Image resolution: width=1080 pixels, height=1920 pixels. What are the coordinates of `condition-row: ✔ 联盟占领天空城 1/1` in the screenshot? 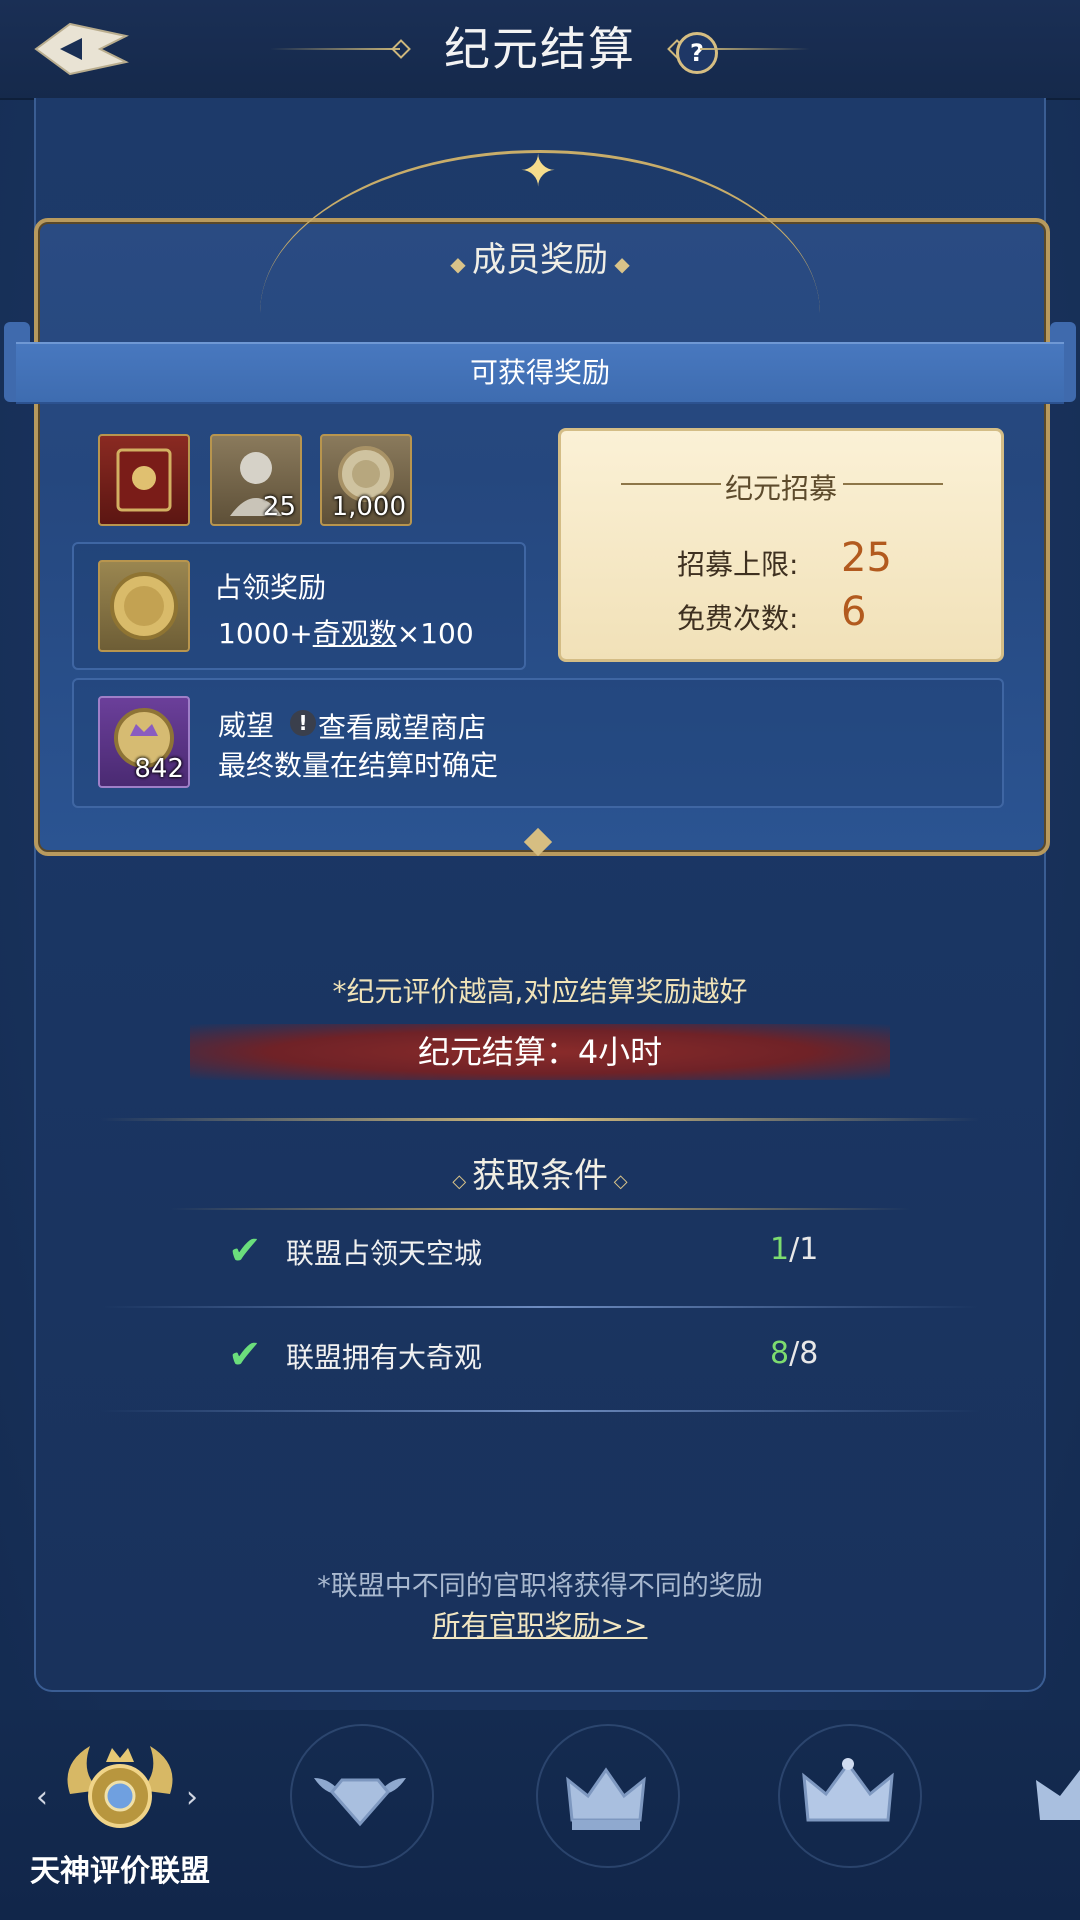 It's located at (540, 1254).